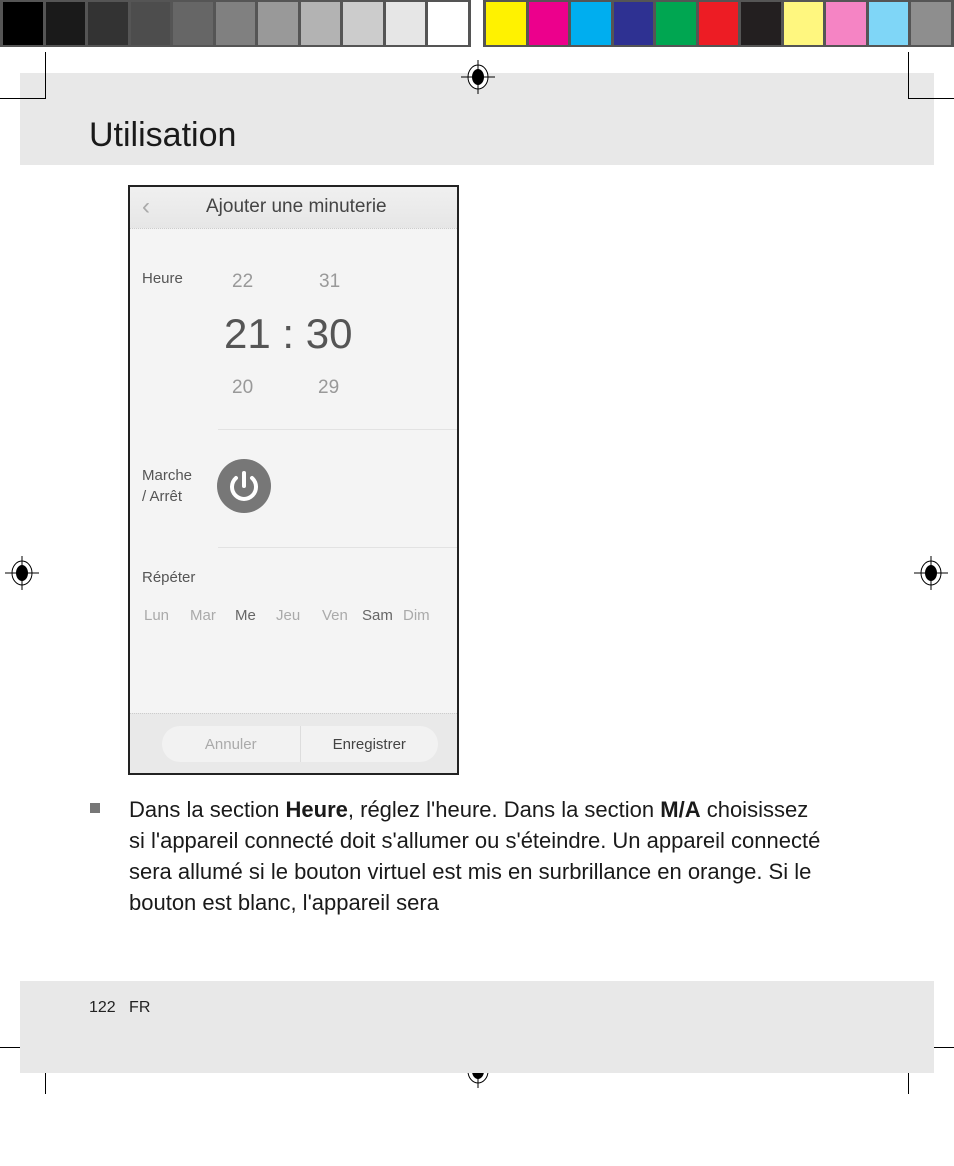 This screenshot has width=954, height=1166. What do you see at coordinates (245, 615) in the screenshot?
I see `day-wed: Me` at bounding box center [245, 615].